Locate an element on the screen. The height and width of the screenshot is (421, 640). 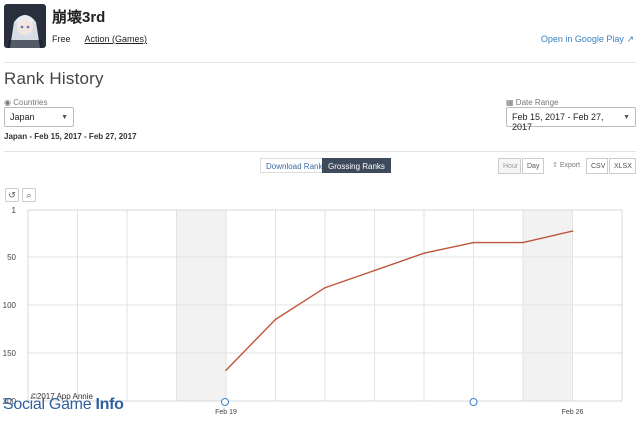
tab-grossing-ranks: Grossing Ranks is located at coordinates (356, 165).